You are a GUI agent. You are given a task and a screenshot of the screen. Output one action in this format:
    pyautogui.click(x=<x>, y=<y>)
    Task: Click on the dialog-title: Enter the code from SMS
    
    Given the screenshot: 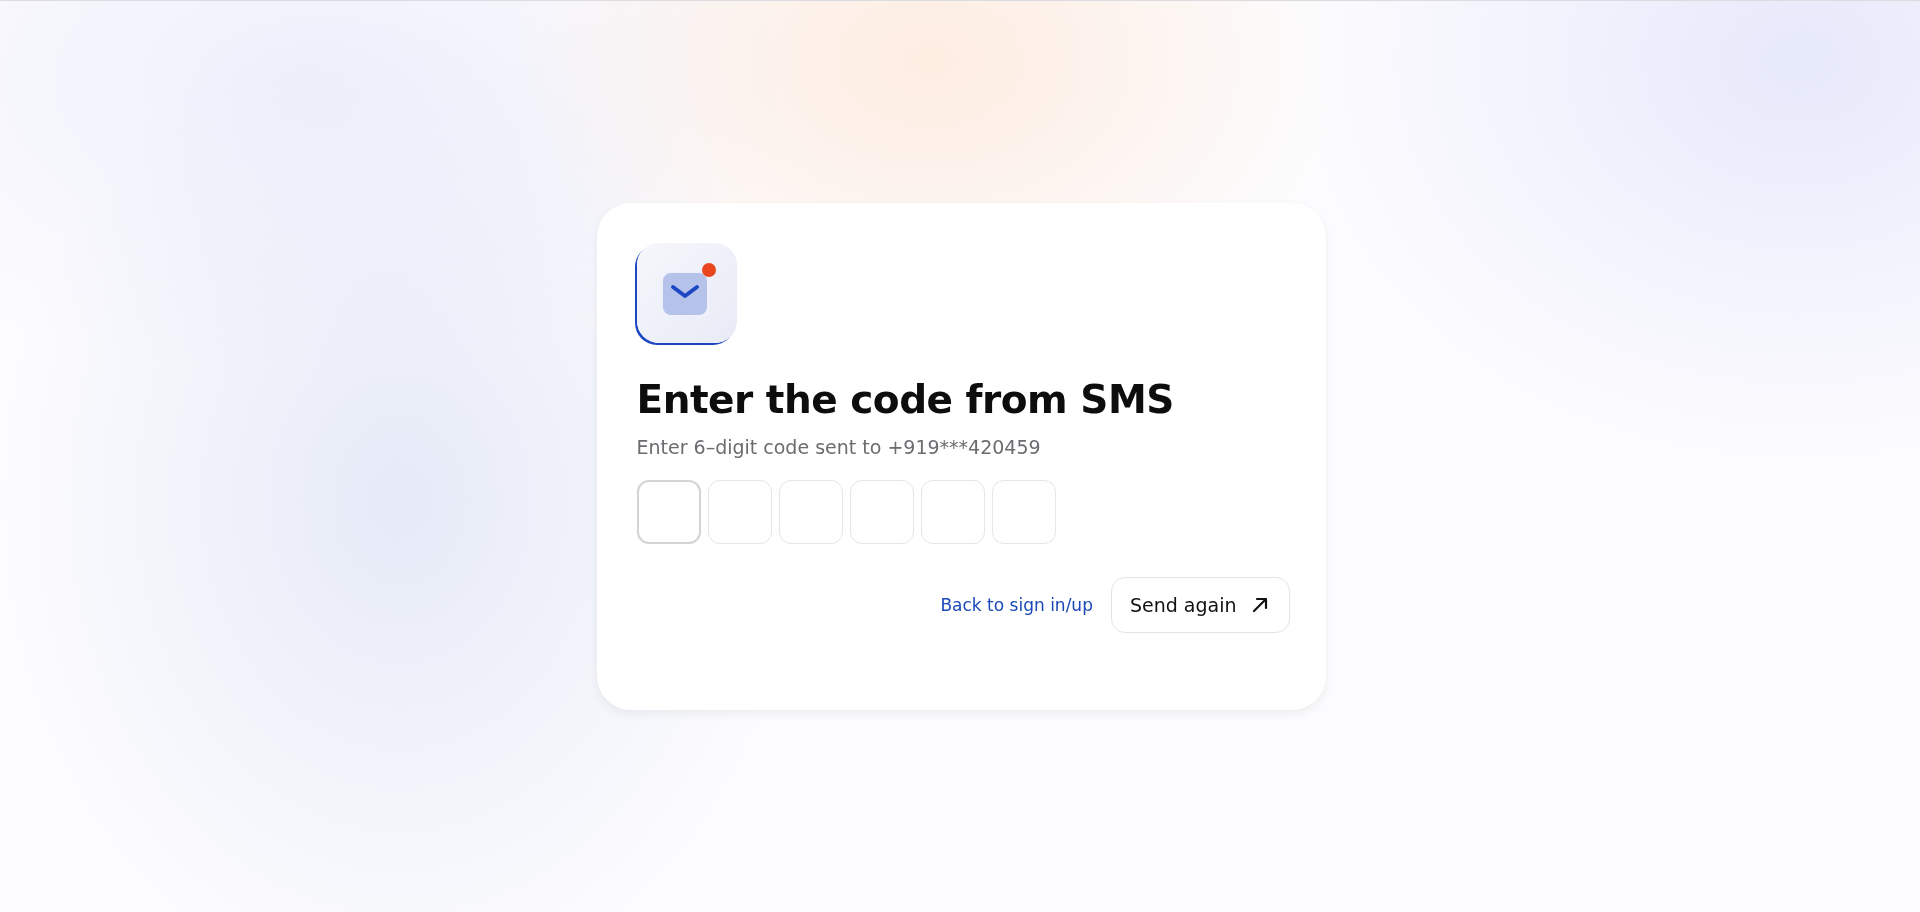 What is the action you would take?
    pyautogui.click(x=905, y=399)
    